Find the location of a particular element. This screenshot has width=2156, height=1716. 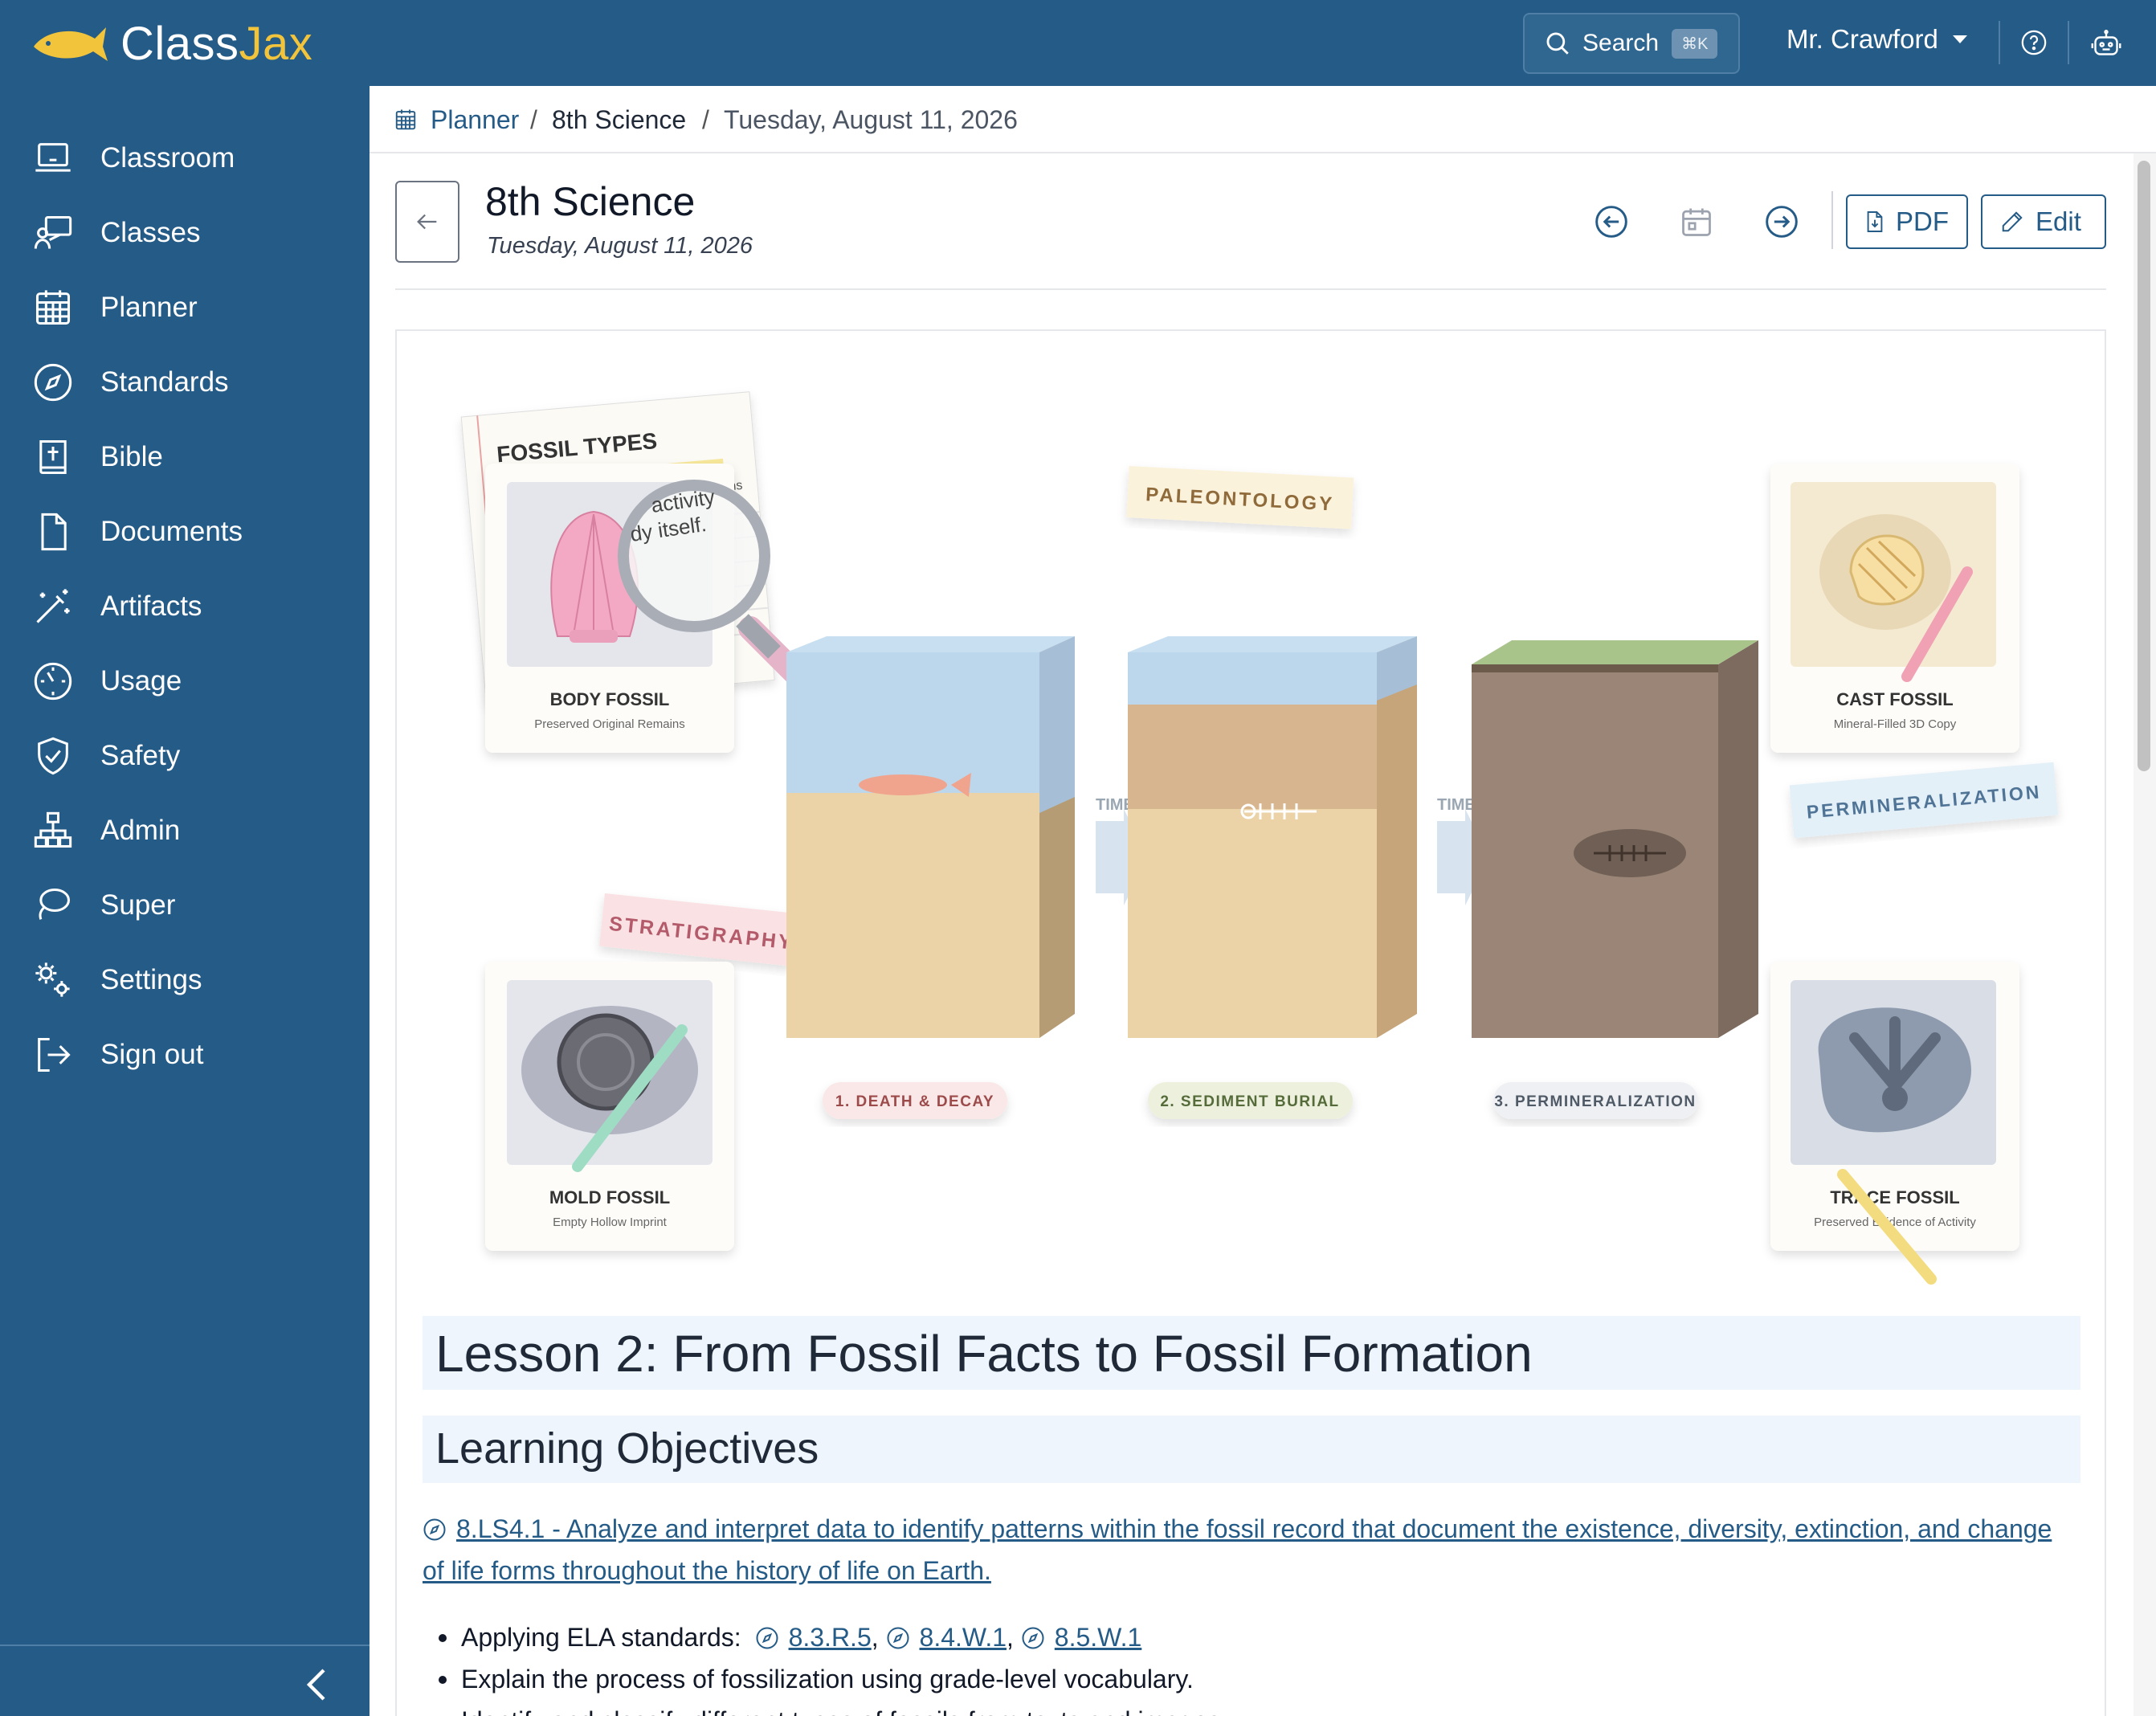

stage-2-block is located at coordinates (1272, 837).